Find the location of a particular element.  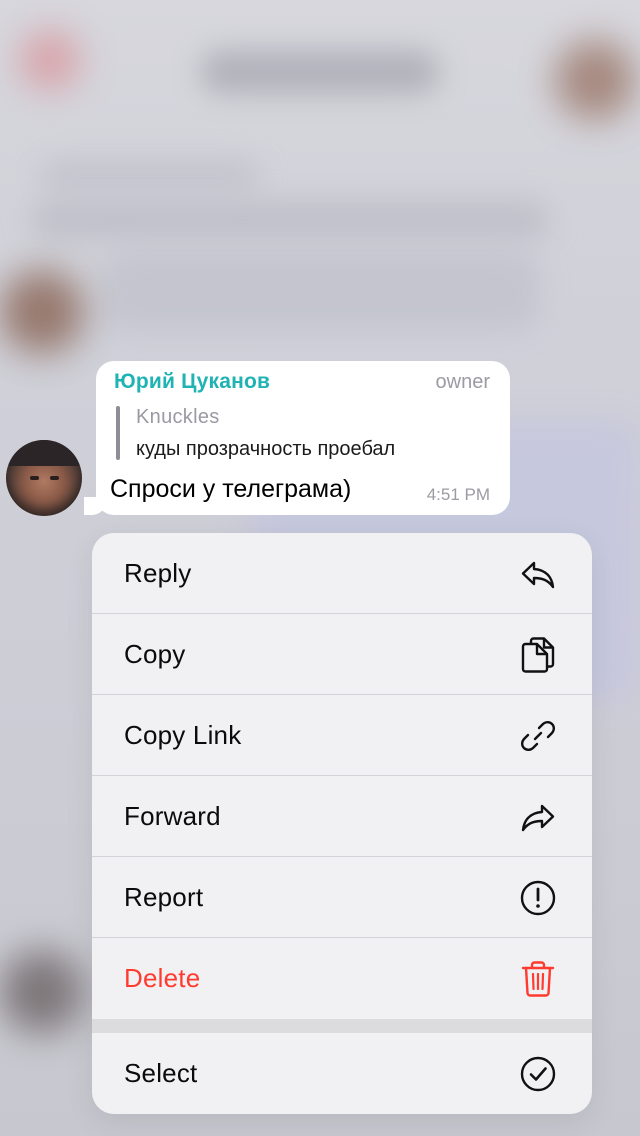

sender-avatar is located at coordinates (44, 478).